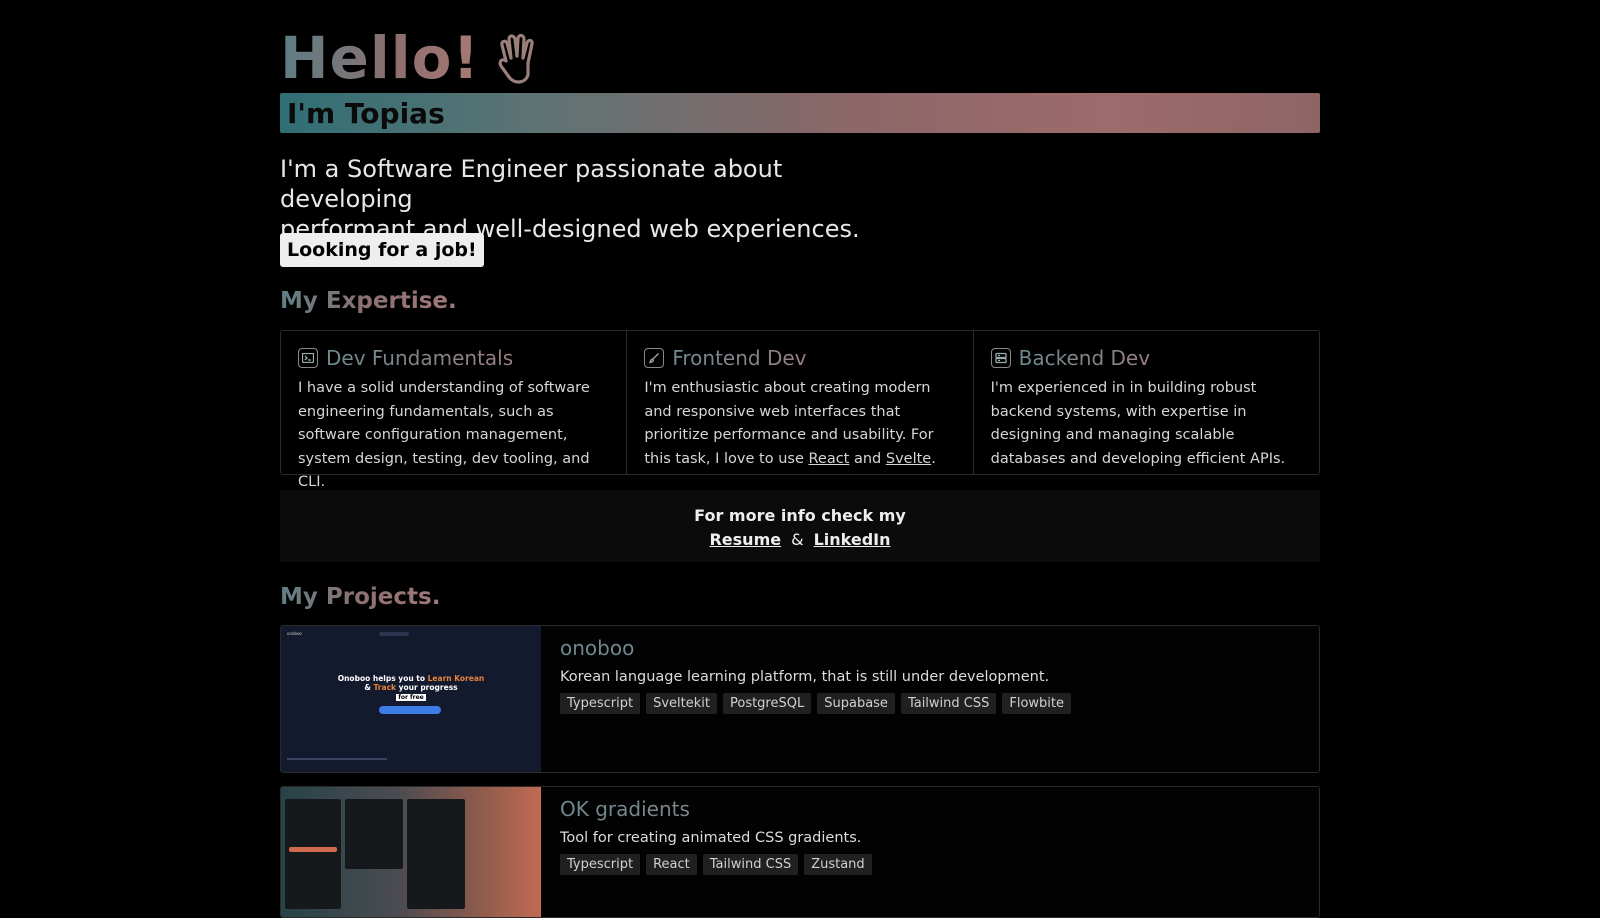 The height and width of the screenshot is (918, 1600). What do you see at coordinates (394, 634) in the screenshot?
I see `thumb-search-bar` at bounding box center [394, 634].